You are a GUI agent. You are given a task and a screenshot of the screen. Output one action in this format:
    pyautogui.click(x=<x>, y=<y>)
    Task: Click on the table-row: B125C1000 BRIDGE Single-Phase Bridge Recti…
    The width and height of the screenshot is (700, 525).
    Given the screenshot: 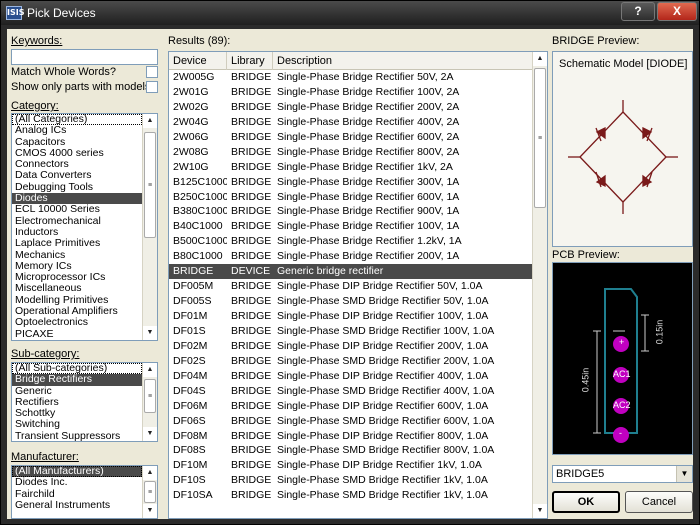 What is the action you would take?
    pyautogui.click(x=350, y=182)
    